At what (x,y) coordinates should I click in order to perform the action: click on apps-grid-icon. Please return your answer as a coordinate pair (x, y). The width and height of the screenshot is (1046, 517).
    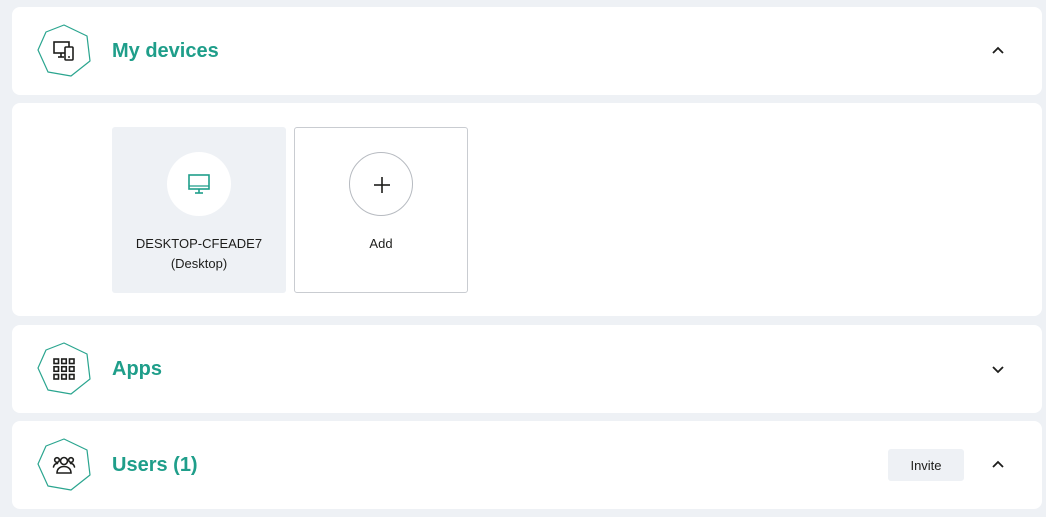
    Looking at the image, I should click on (64, 369).